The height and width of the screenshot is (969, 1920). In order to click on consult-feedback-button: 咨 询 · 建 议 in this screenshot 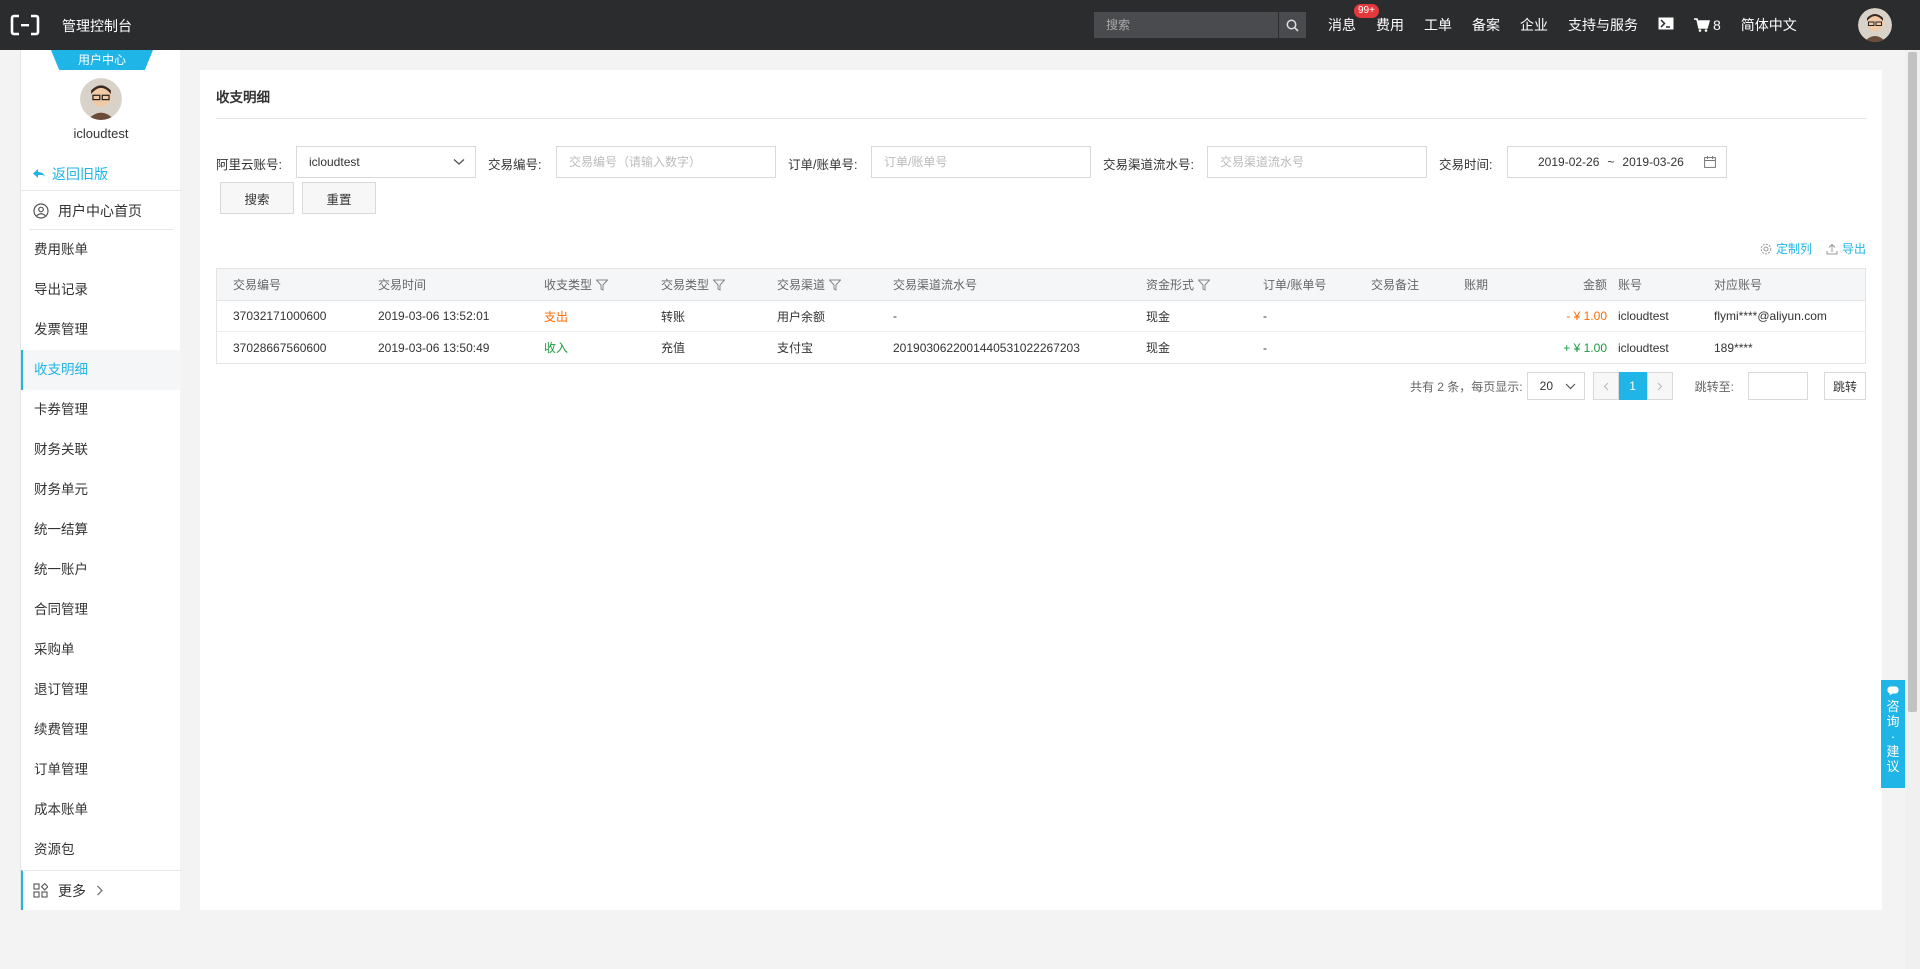, I will do `click(1893, 734)`.